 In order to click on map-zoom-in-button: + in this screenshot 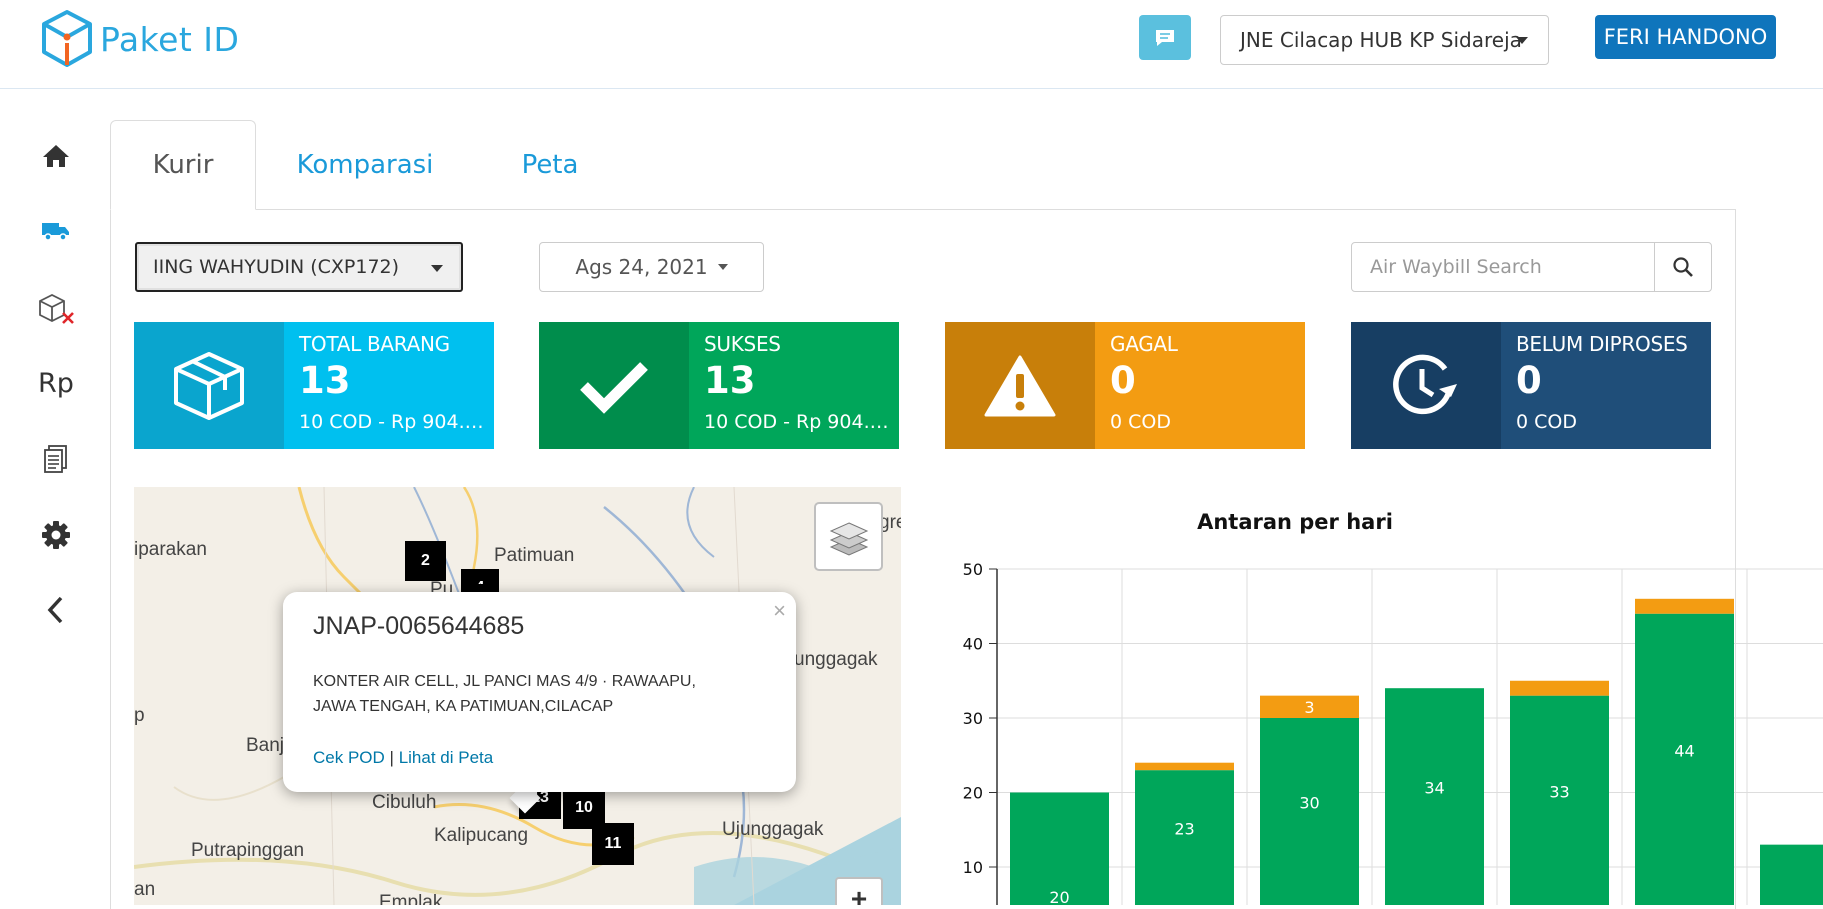, I will do `click(859, 891)`.